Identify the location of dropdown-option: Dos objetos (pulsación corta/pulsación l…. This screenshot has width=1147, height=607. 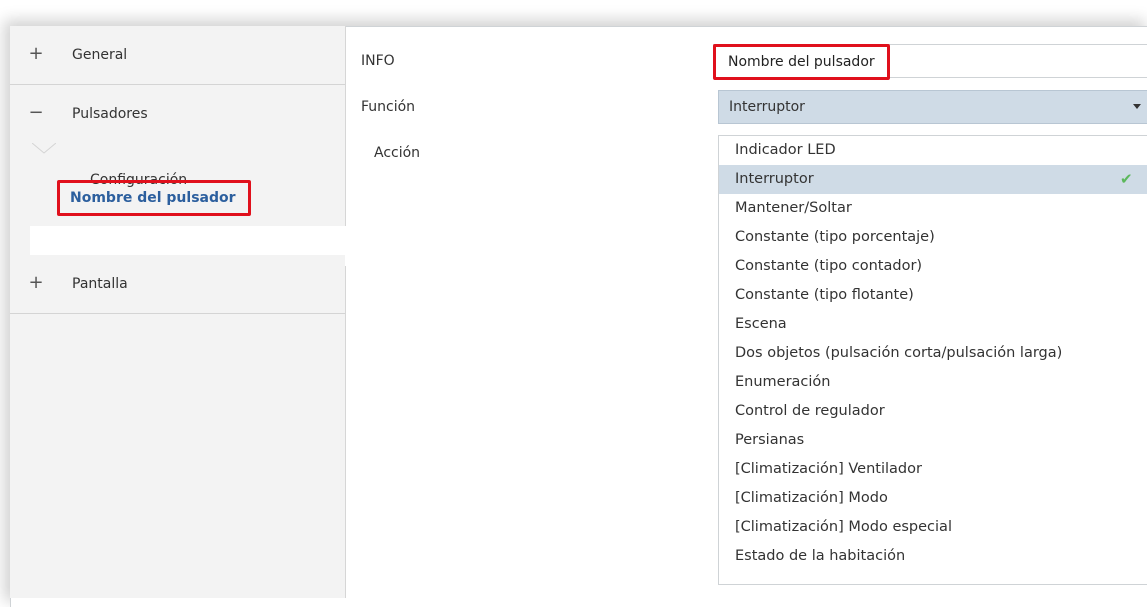
(933, 353).